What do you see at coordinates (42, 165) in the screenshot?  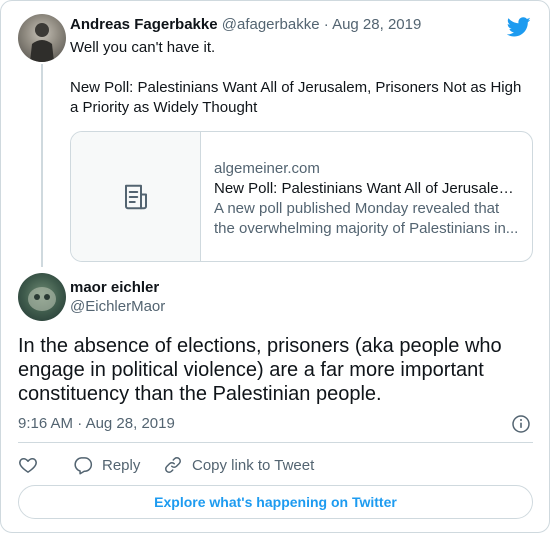 I see `thread-line` at bounding box center [42, 165].